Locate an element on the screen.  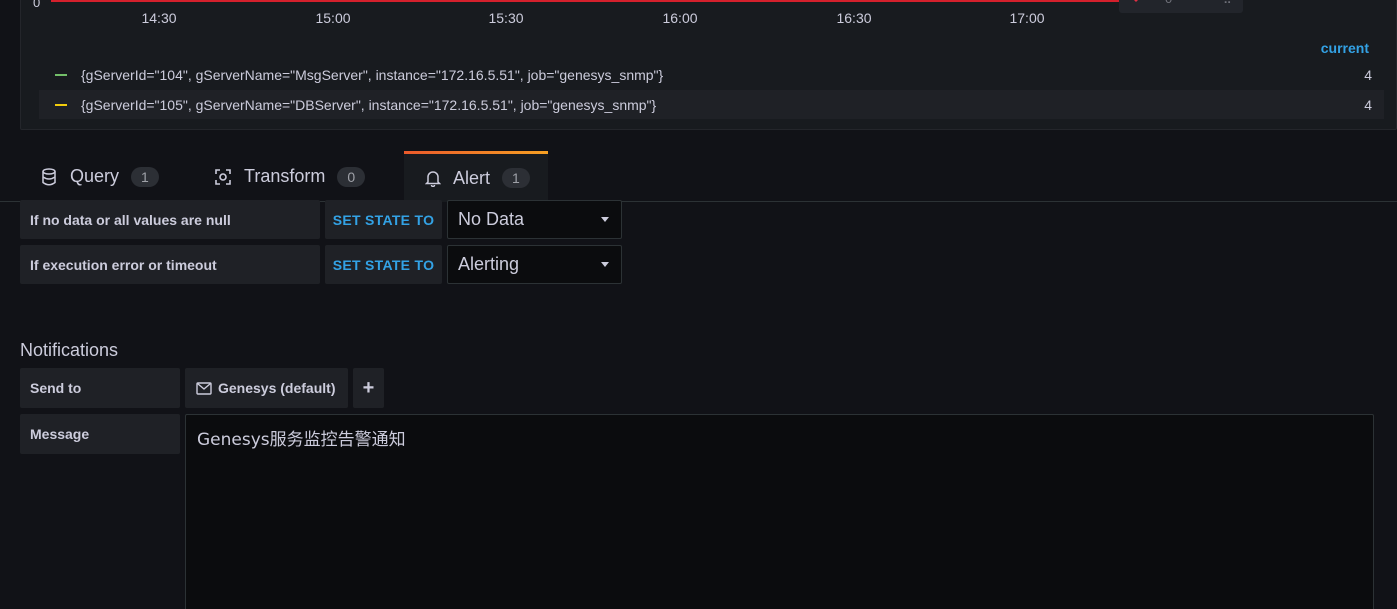
exec-error-state-select: Alerting is located at coordinates (534, 264).